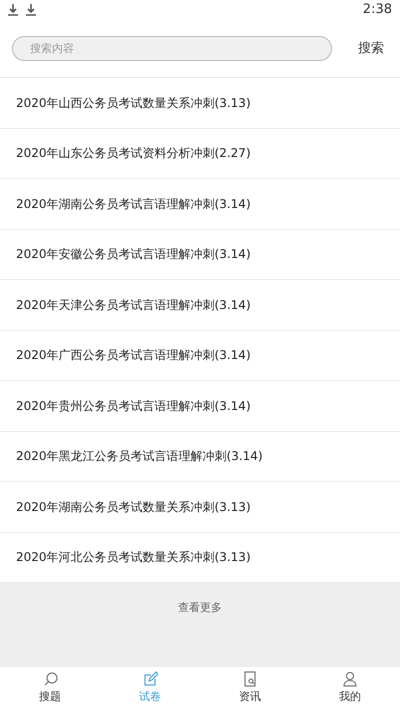 Image resolution: width=400 pixels, height=710 pixels. Describe the element at coordinates (139, 456) in the screenshot. I see `paper-title: 2020年黑龙江公务员考试言语理解冲刺(3.14)` at that location.